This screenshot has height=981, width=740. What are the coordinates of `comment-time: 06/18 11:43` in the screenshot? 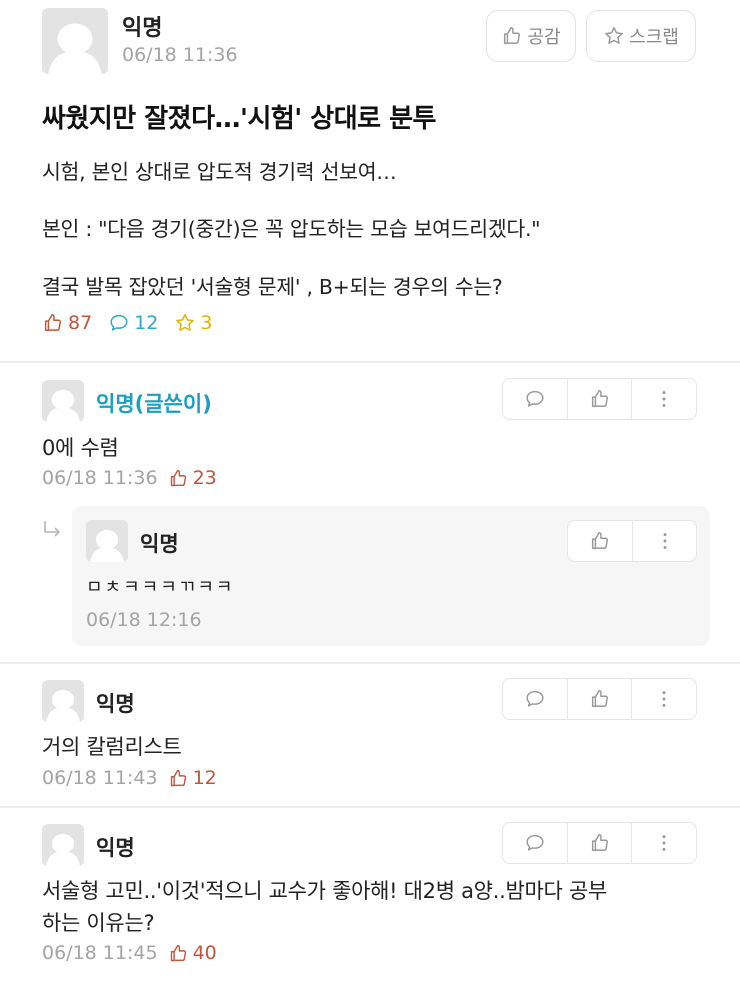 It's located at (100, 778).